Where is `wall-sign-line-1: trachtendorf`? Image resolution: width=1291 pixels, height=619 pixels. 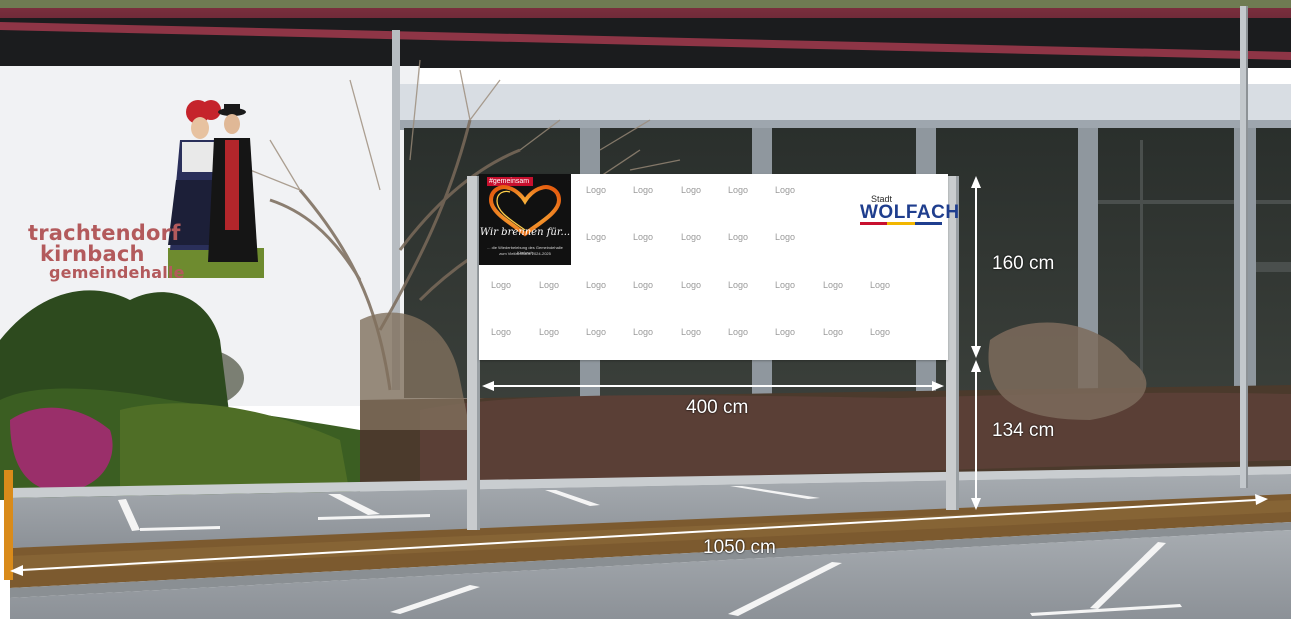 wall-sign-line-1: trachtendorf is located at coordinates (104, 233).